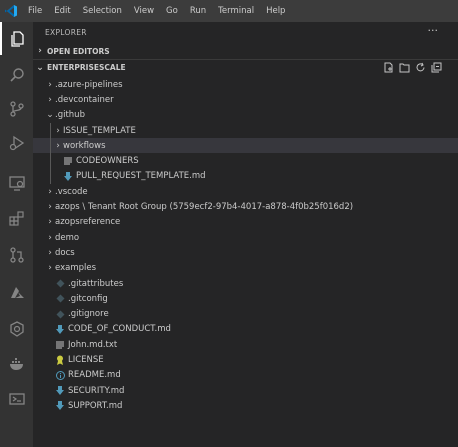 The width and height of the screenshot is (458, 447). What do you see at coordinates (245, 115) in the screenshot?
I see `tree-folder-item: ⌄ .github` at bounding box center [245, 115].